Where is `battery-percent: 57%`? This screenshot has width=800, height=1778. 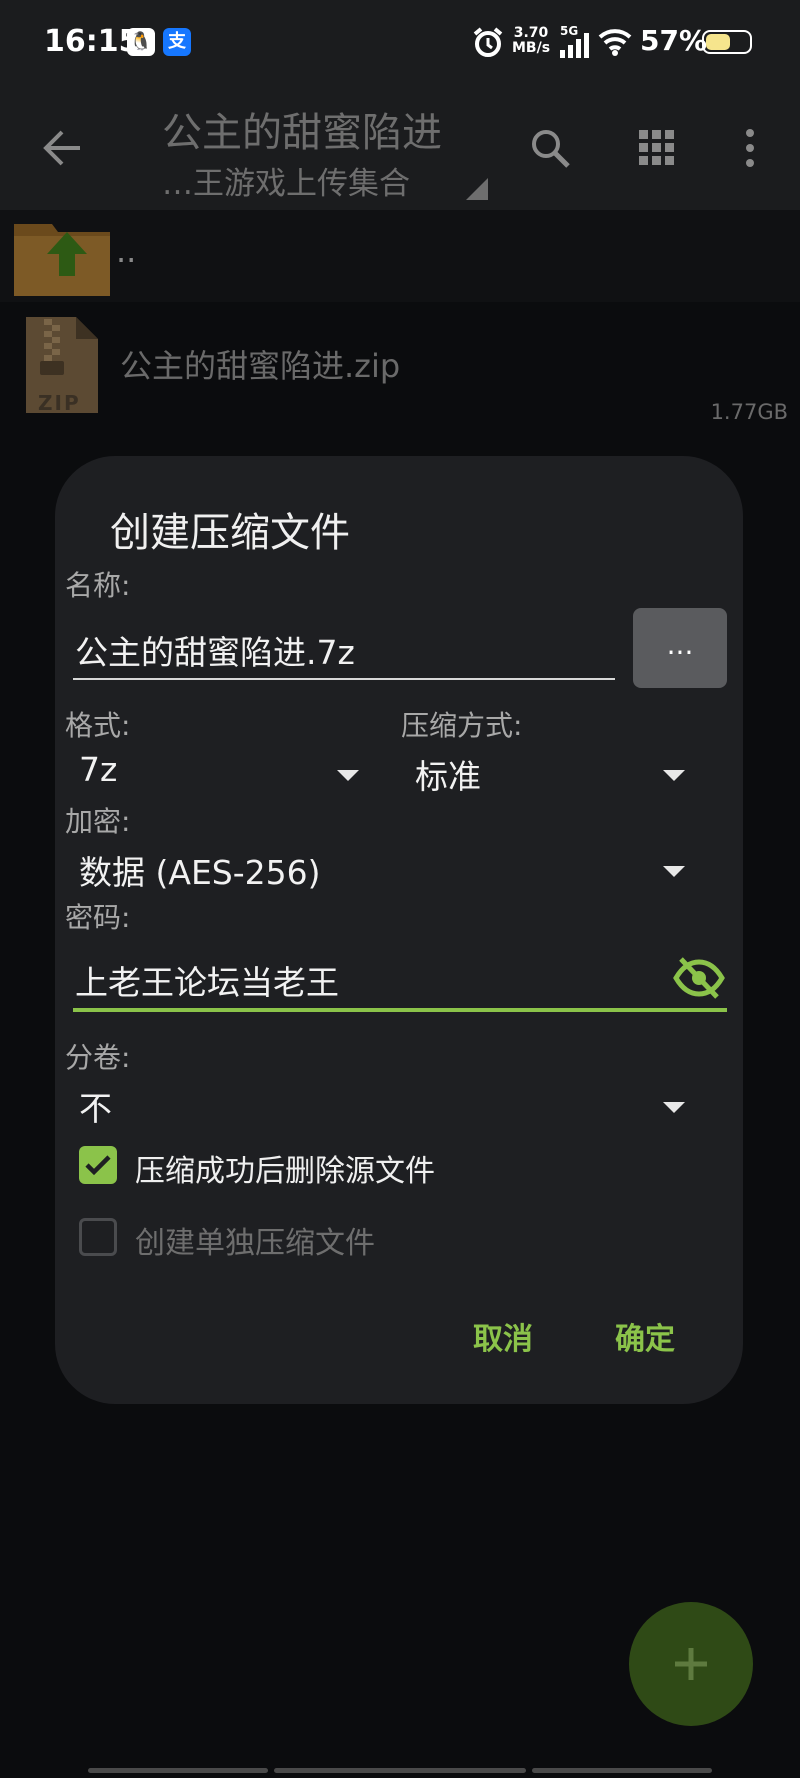
battery-percent: 57% is located at coordinates (674, 40).